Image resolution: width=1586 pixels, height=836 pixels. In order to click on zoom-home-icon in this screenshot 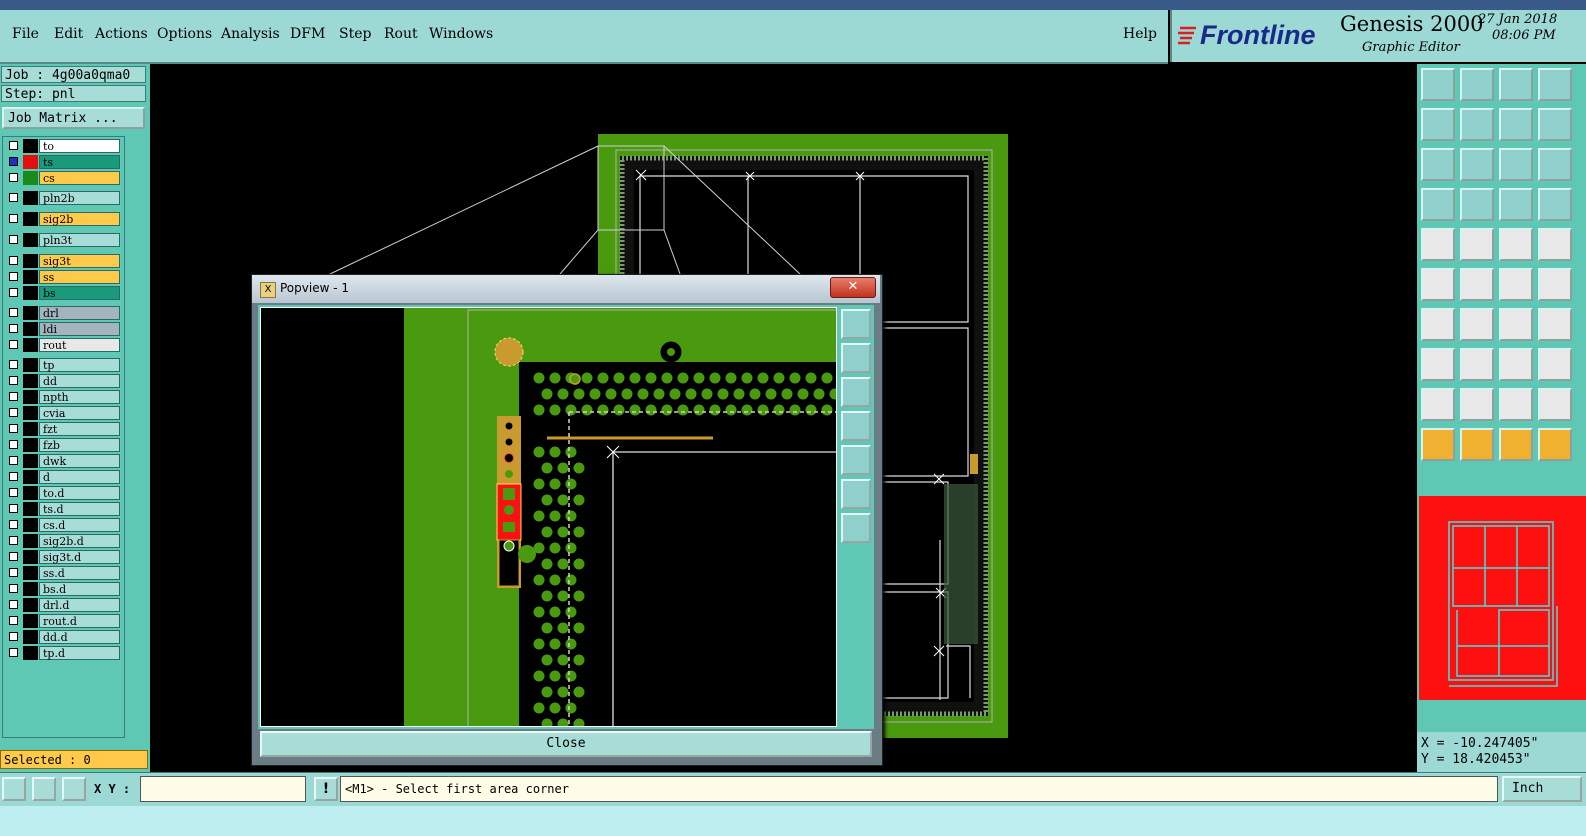, I will do `click(1438, 84)`.